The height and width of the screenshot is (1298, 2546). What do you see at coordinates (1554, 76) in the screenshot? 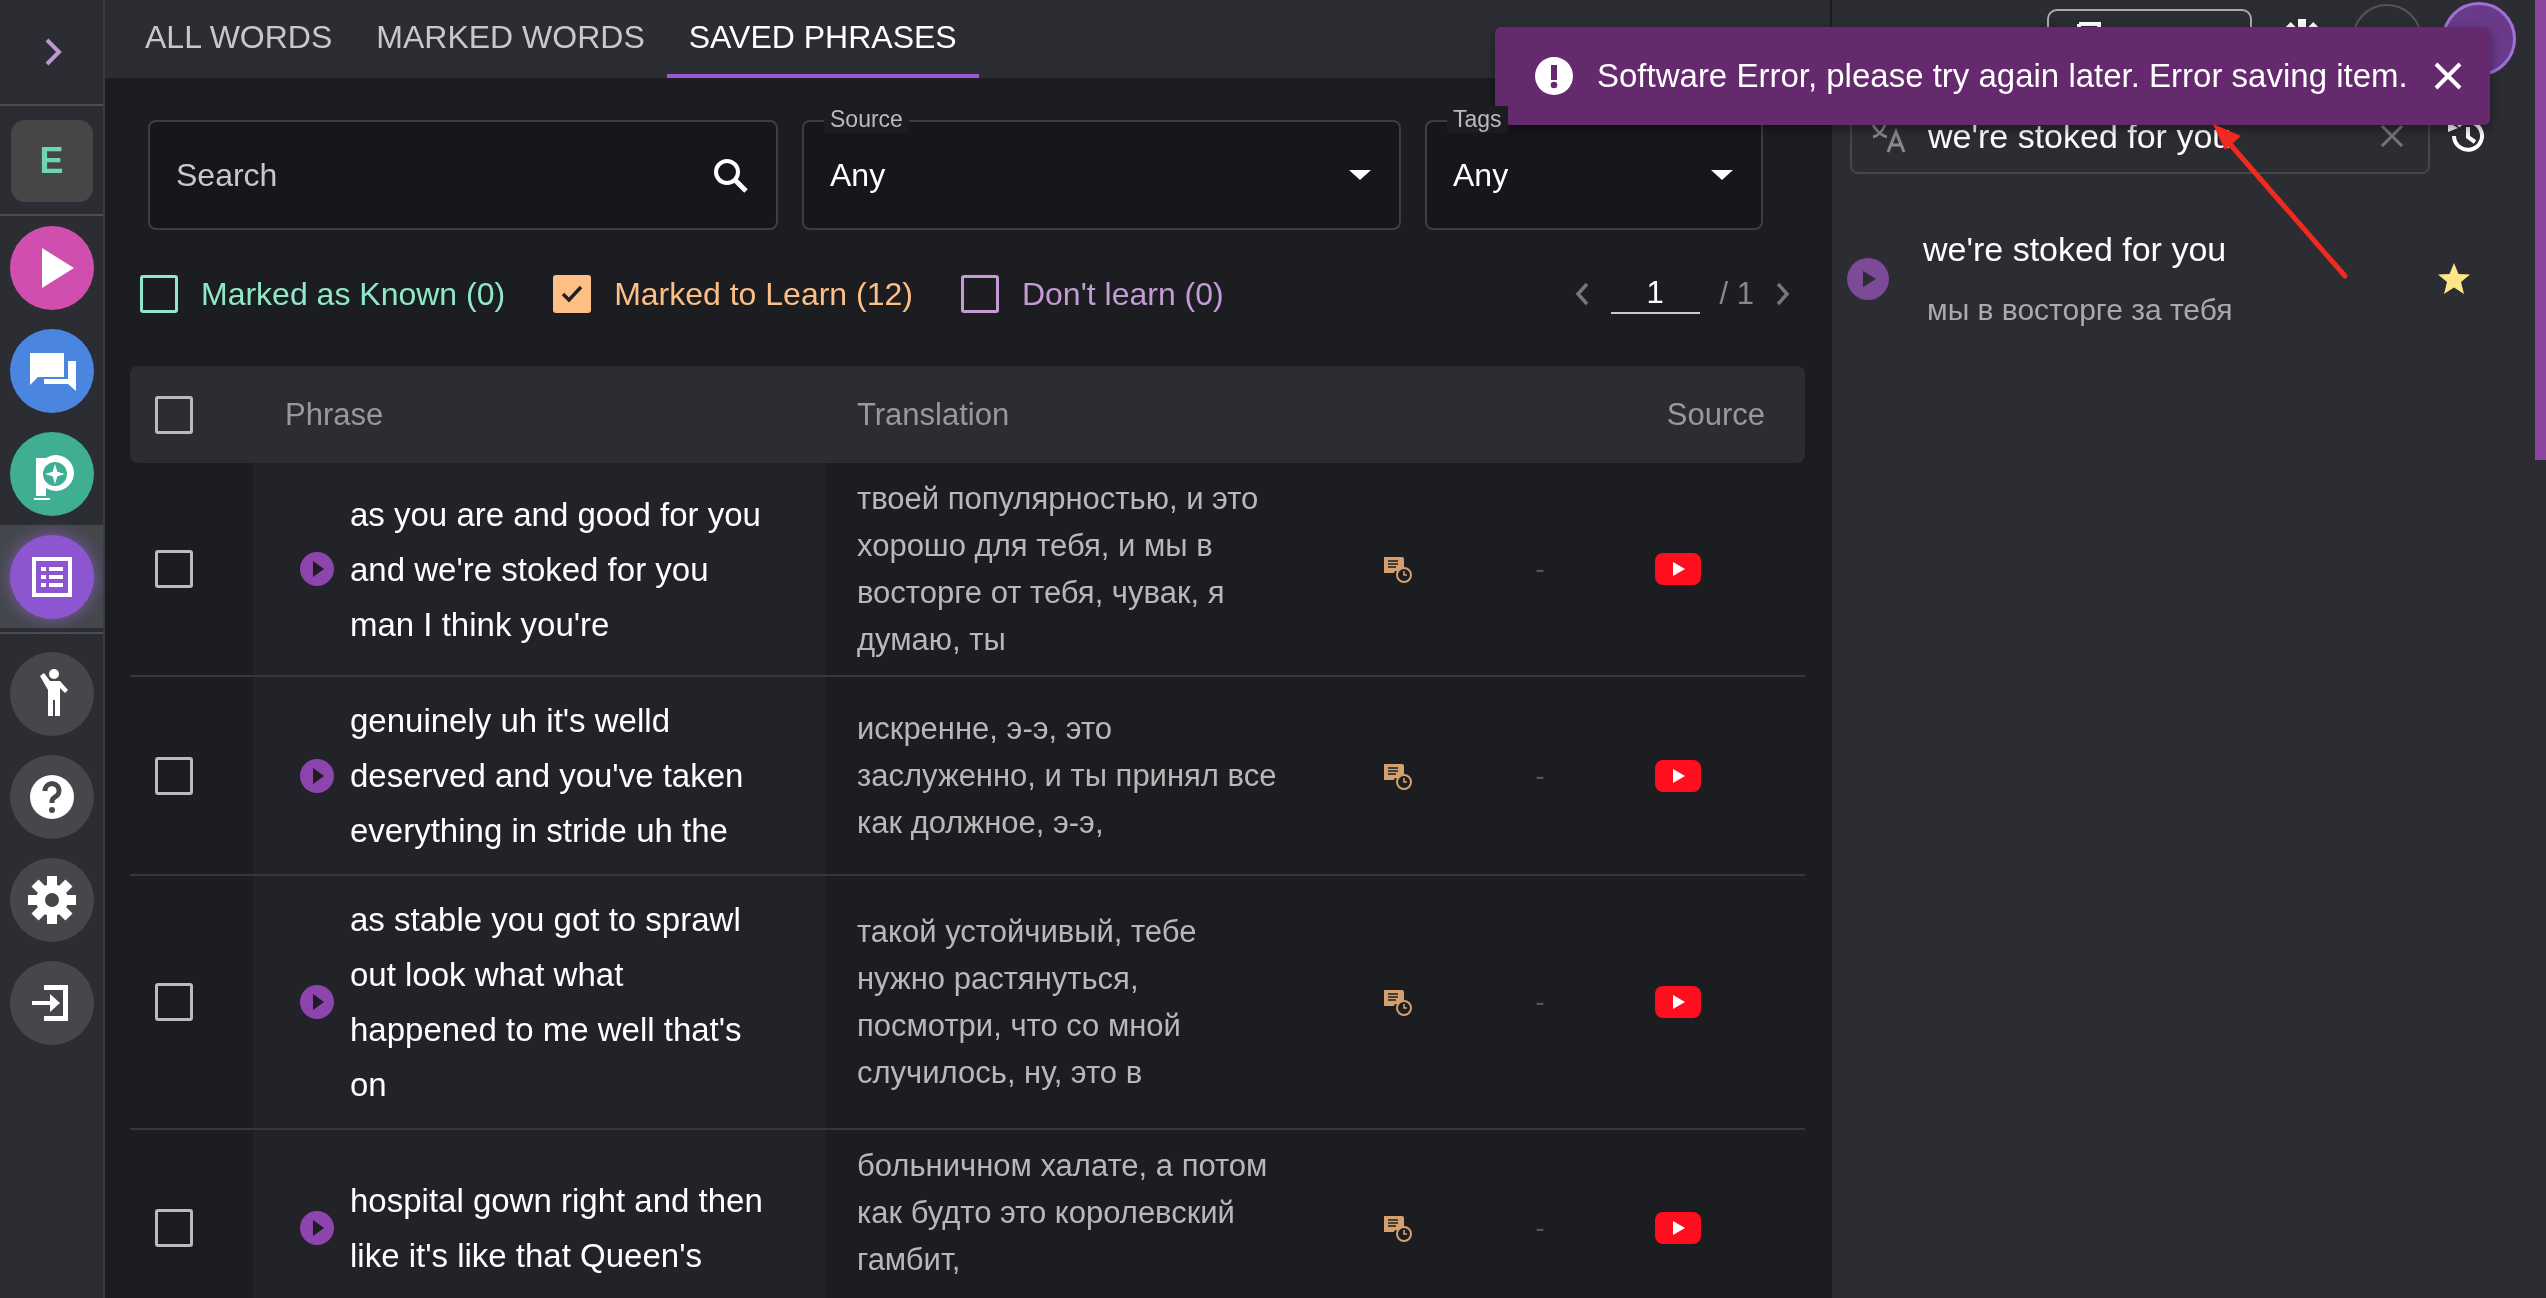
I see `alert-icon` at bounding box center [1554, 76].